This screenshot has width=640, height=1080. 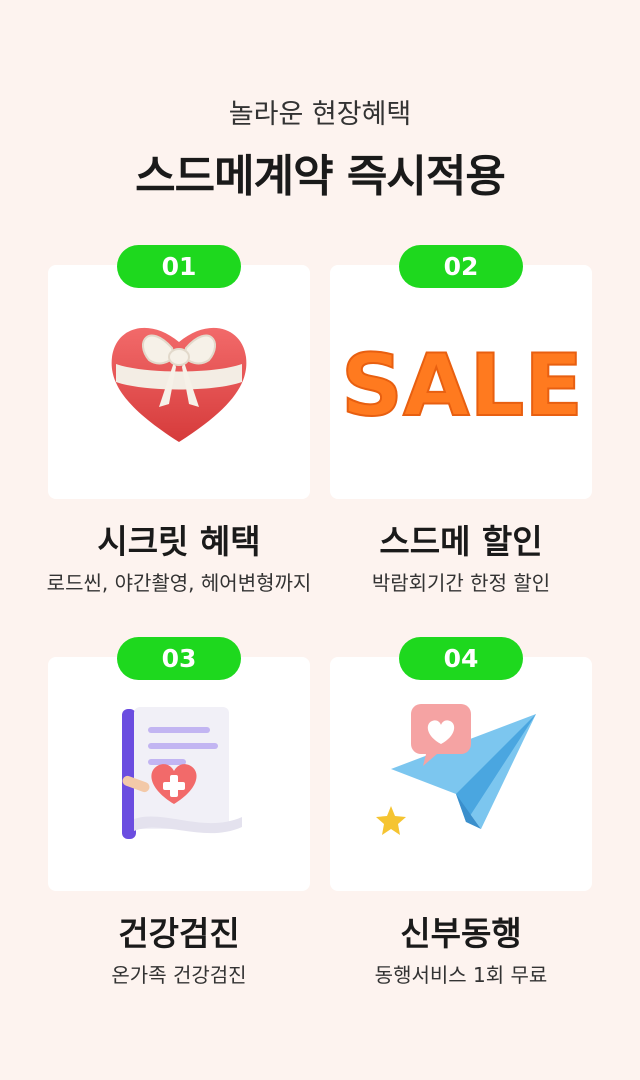 What do you see at coordinates (179, 583) in the screenshot?
I see `benefit-description: 로드씬, 야간촬영, 헤어변형까지` at bounding box center [179, 583].